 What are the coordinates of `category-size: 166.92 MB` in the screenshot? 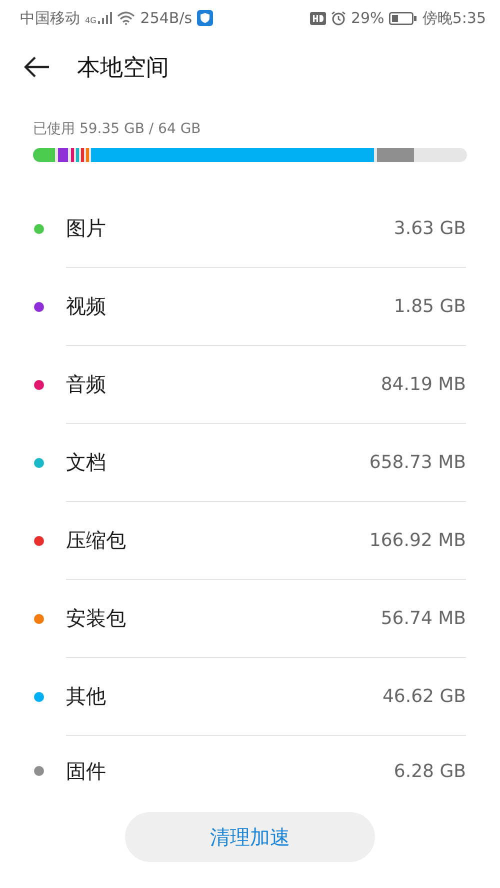 It's located at (417, 540).